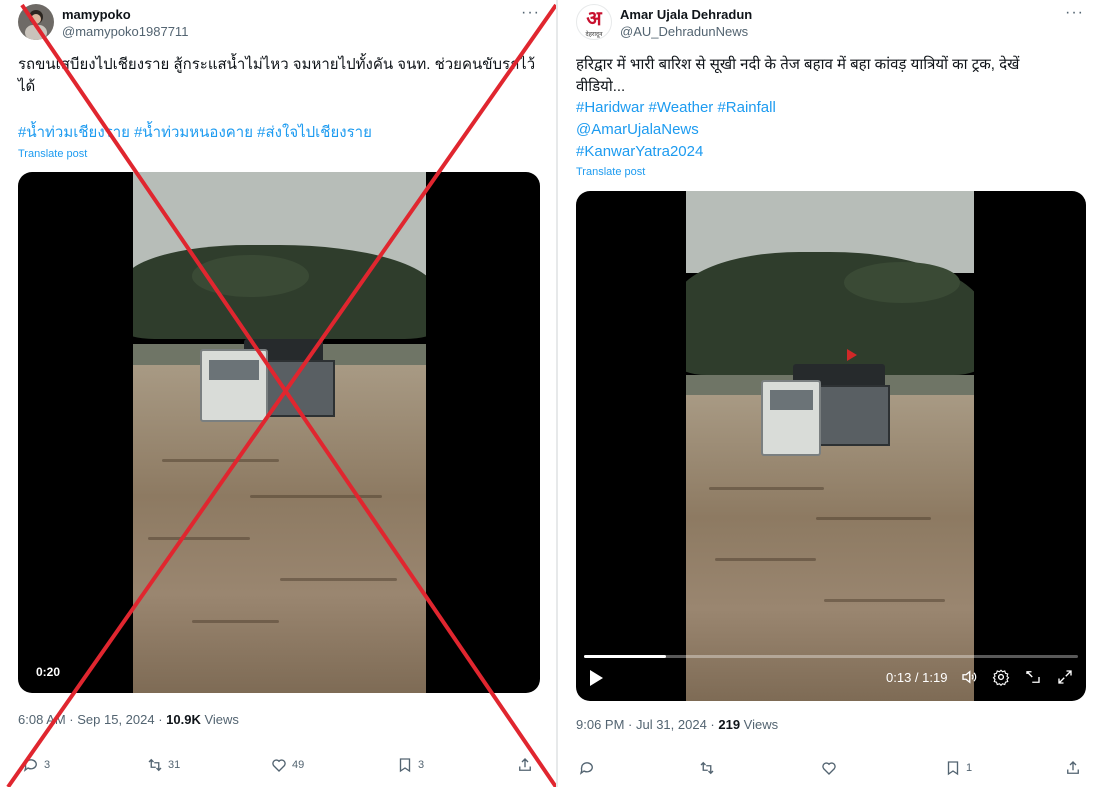  I want to click on action-bar: 3 31 49 3, so click(280, 768).